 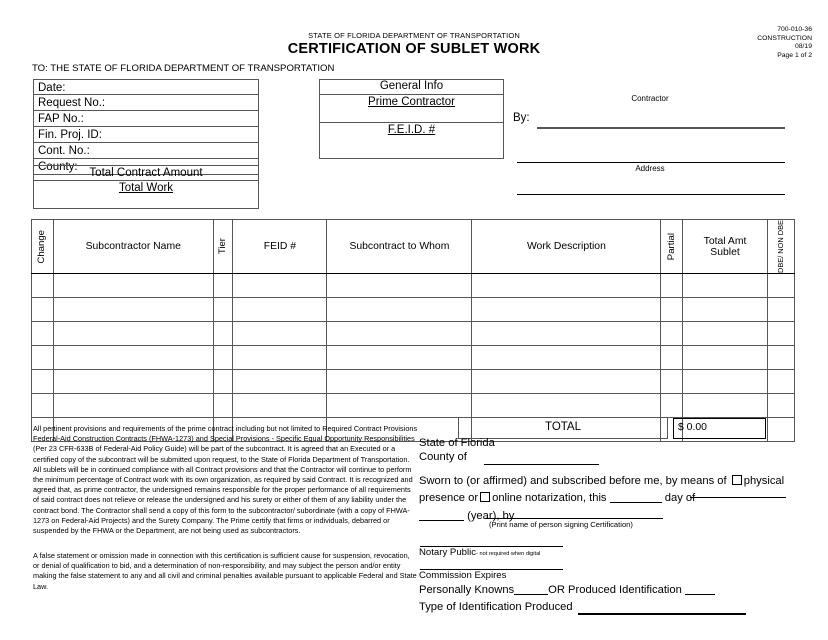 What do you see at coordinates (738, 498) in the screenshot?
I see `month-input` at bounding box center [738, 498].